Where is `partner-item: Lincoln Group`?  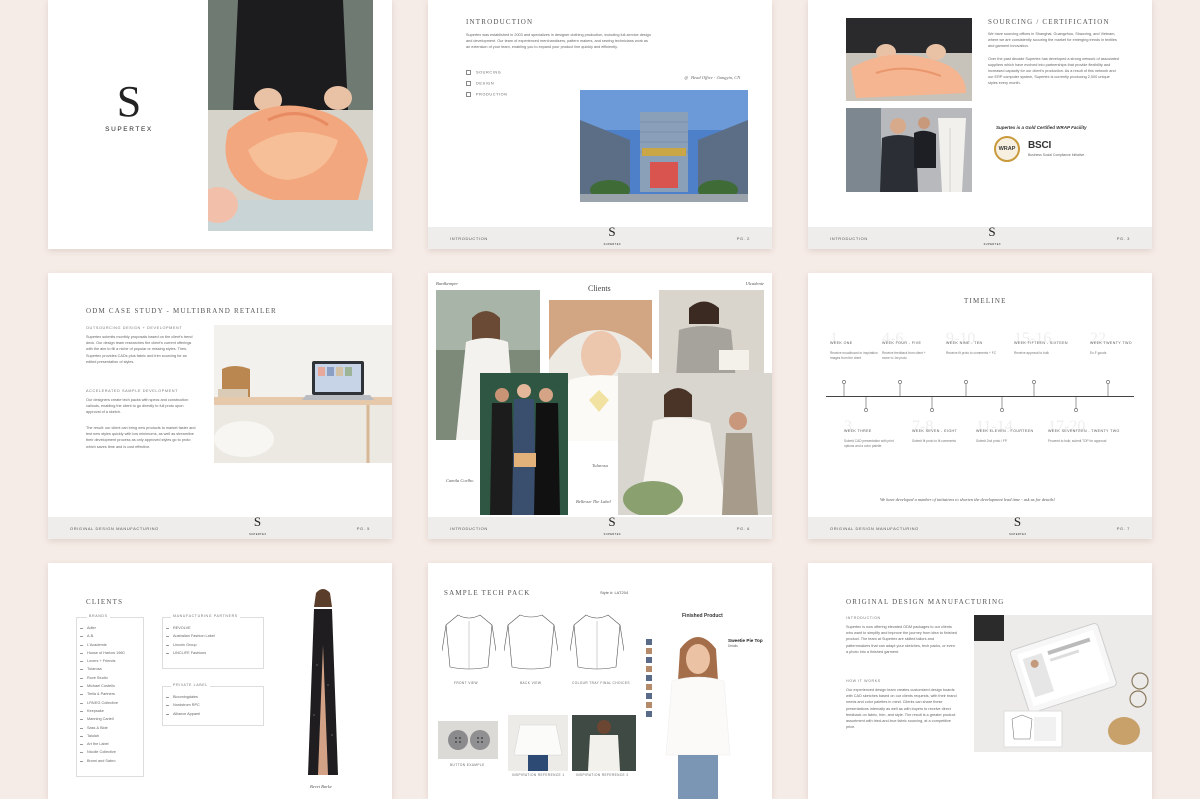
partner-item: Lincoln Group is located at coordinates (213, 645).